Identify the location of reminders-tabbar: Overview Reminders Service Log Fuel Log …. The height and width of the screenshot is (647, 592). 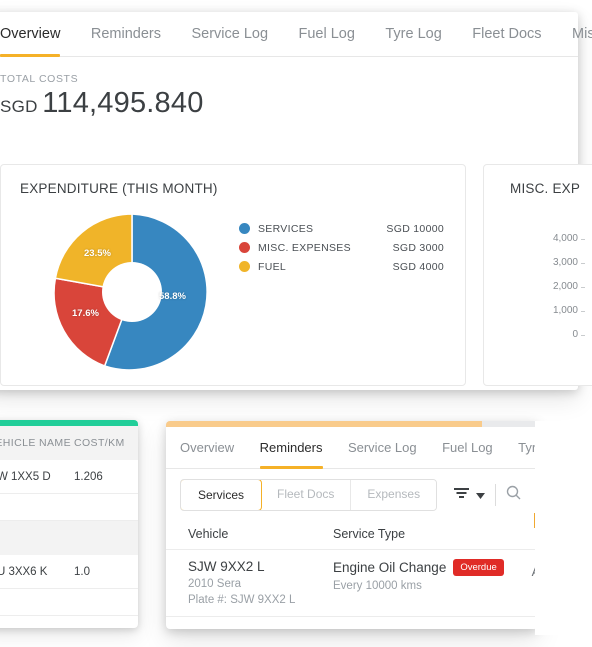
(352, 448).